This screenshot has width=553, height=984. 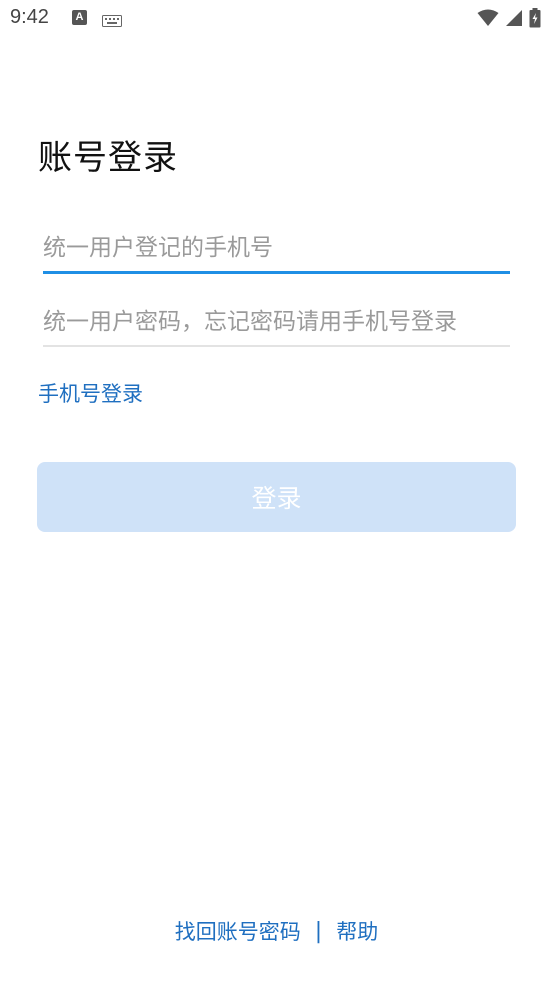 I want to click on notification-app-icon: A, so click(x=79, y=17).